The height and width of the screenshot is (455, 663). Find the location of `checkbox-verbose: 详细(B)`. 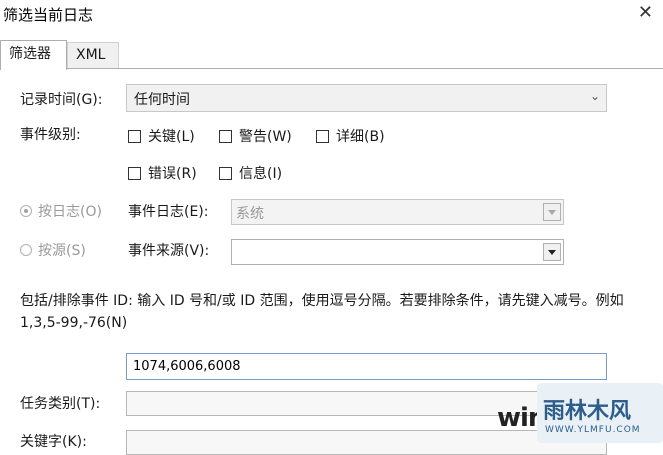

checkbox-verbose: 详细(B) is located at coordinates (350, 136).